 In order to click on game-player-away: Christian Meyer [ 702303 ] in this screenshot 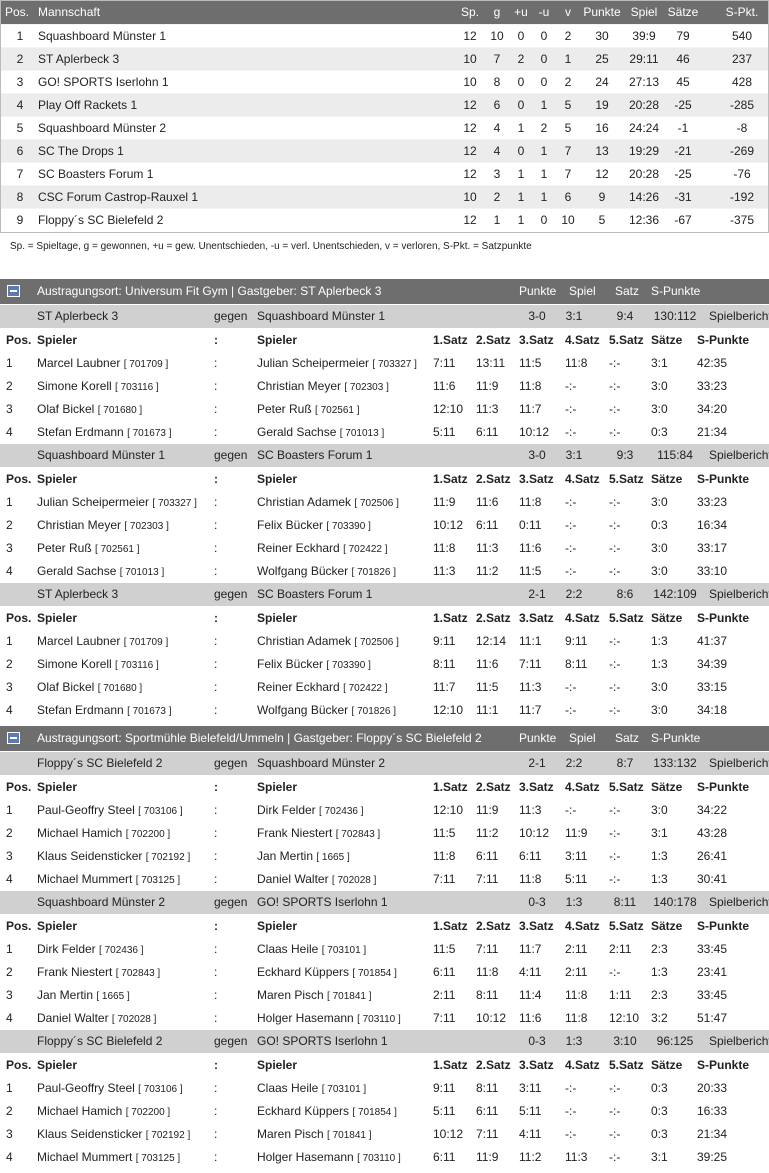, I will do `click(323, 386)`.